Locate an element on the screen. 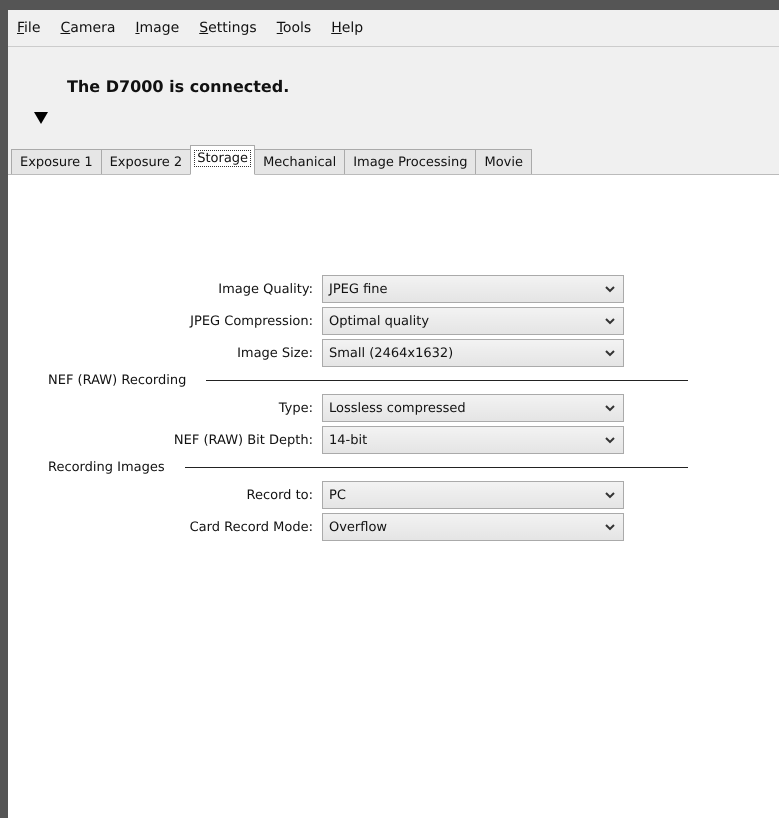  field-label: NEF (RAW) Bit Depth: is located at coordinates (242, 440).